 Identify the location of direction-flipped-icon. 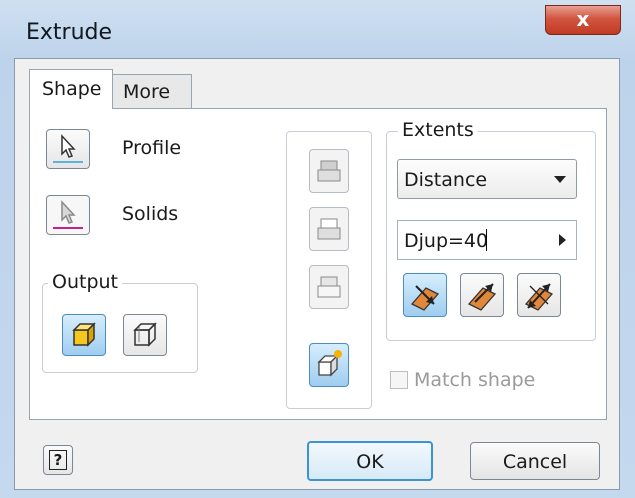
(482, 297).